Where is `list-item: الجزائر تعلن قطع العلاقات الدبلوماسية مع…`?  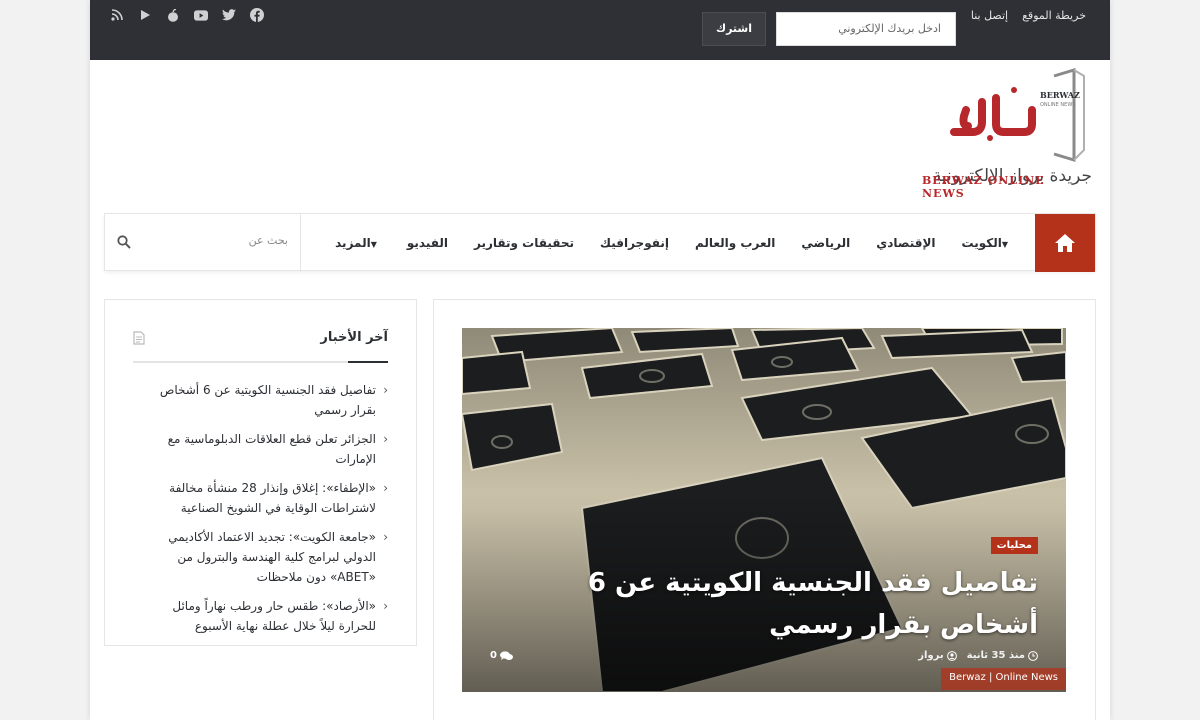
list-item: الجزائر تعلن قطع العلاقات الدبلوماسية مع… is located at coordinates (260, 449).